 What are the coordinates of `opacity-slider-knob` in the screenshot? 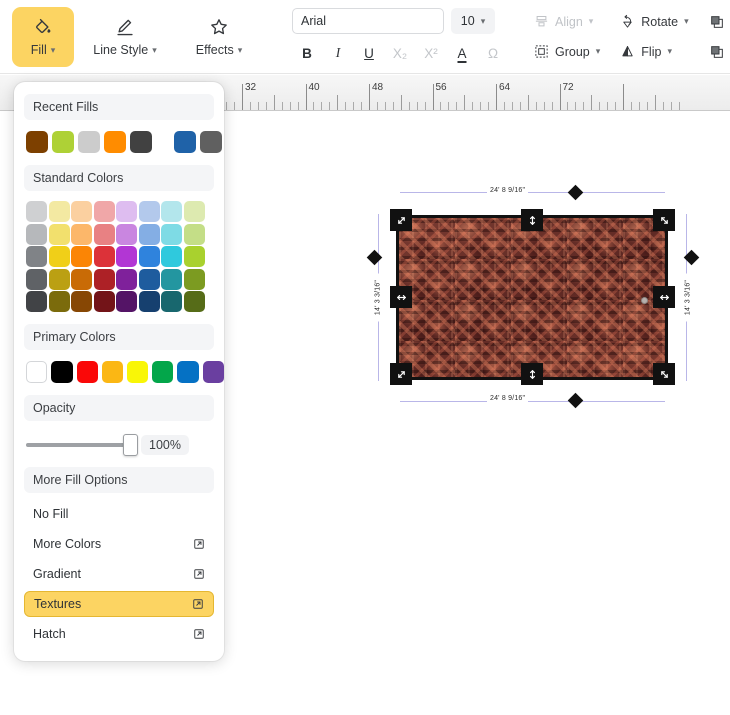 It's located at (130, 445).